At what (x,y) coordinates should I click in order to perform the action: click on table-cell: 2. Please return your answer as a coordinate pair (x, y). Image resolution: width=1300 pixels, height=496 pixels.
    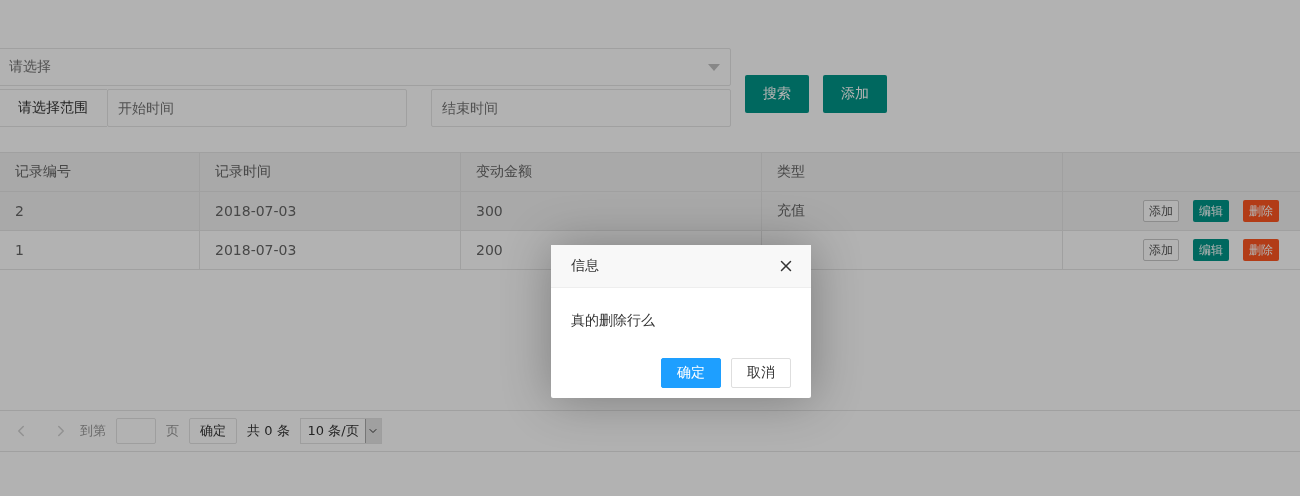
    Looking at the image, I should click on (100, 211).